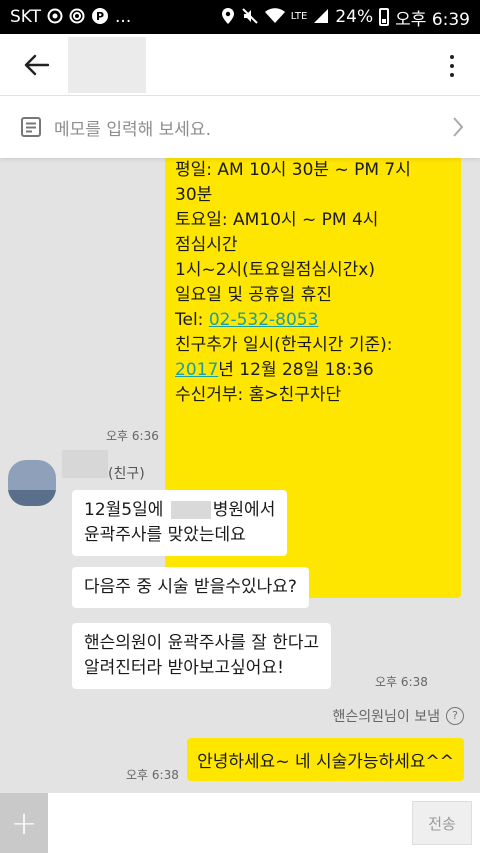  I want to click on lunch-label: 점심시간, so click(206, 245).